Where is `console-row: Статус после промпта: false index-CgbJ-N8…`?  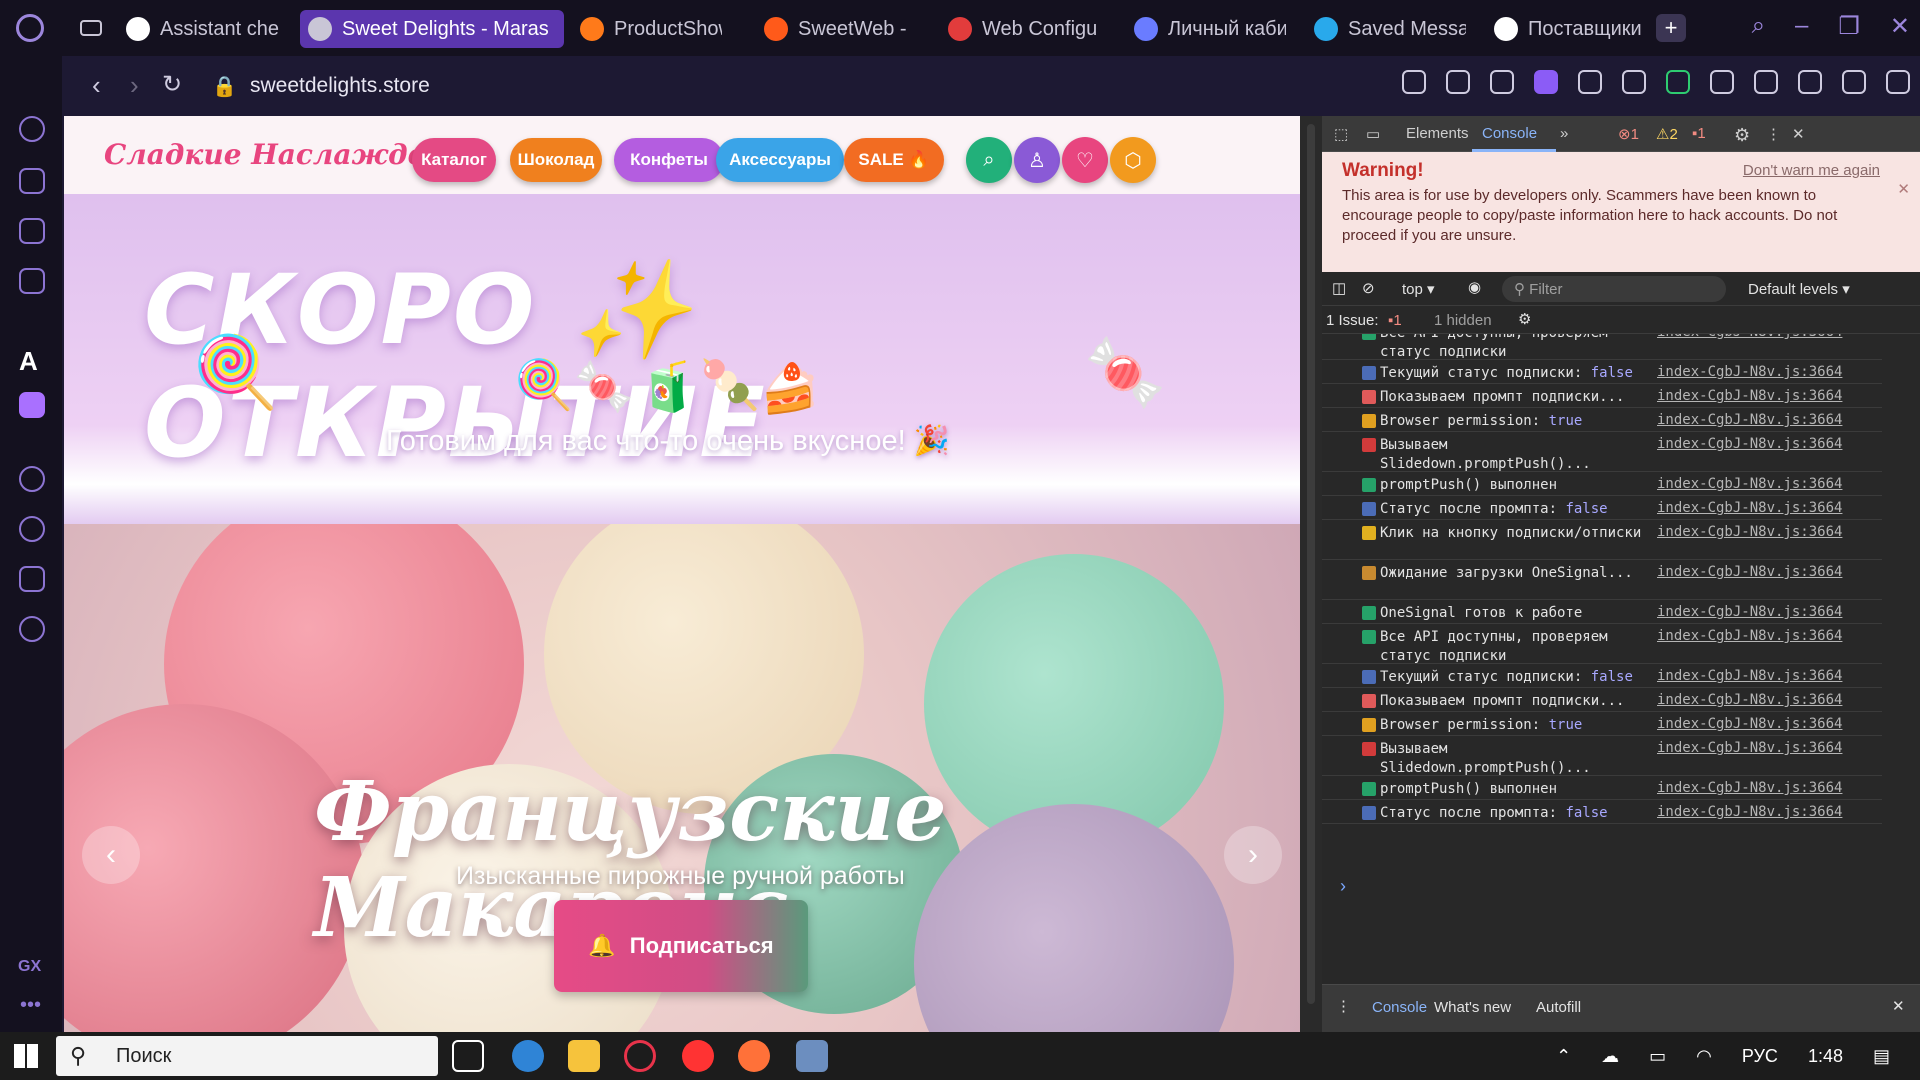
console-row: Статус после промпта: false index-CgbJ-N8… is located at coordinates (1602, 508).